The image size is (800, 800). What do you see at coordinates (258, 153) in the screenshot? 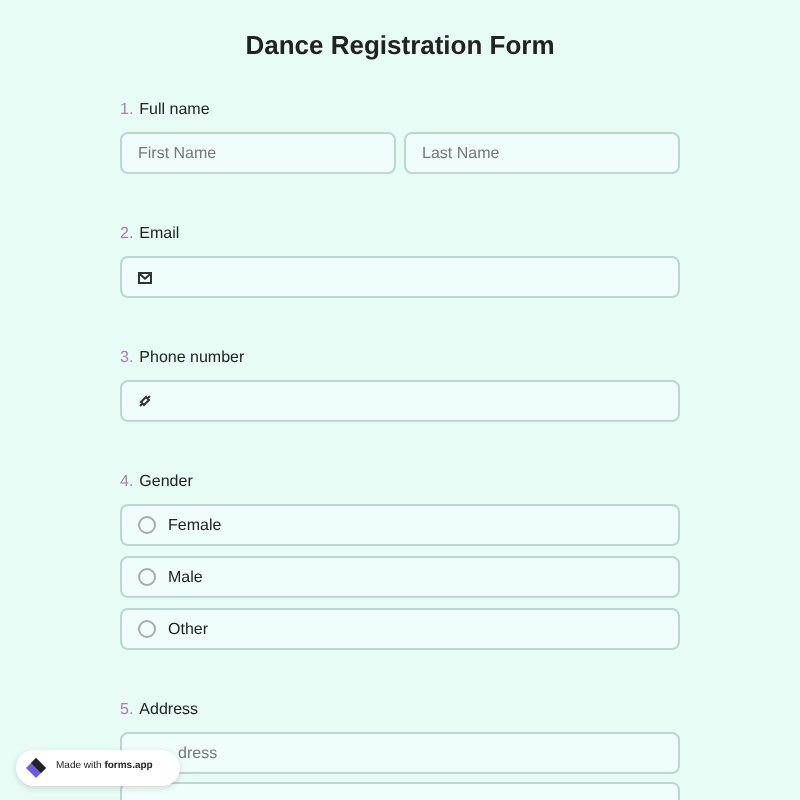
I see `text-field: First Name` at bounding box center [258, 153].